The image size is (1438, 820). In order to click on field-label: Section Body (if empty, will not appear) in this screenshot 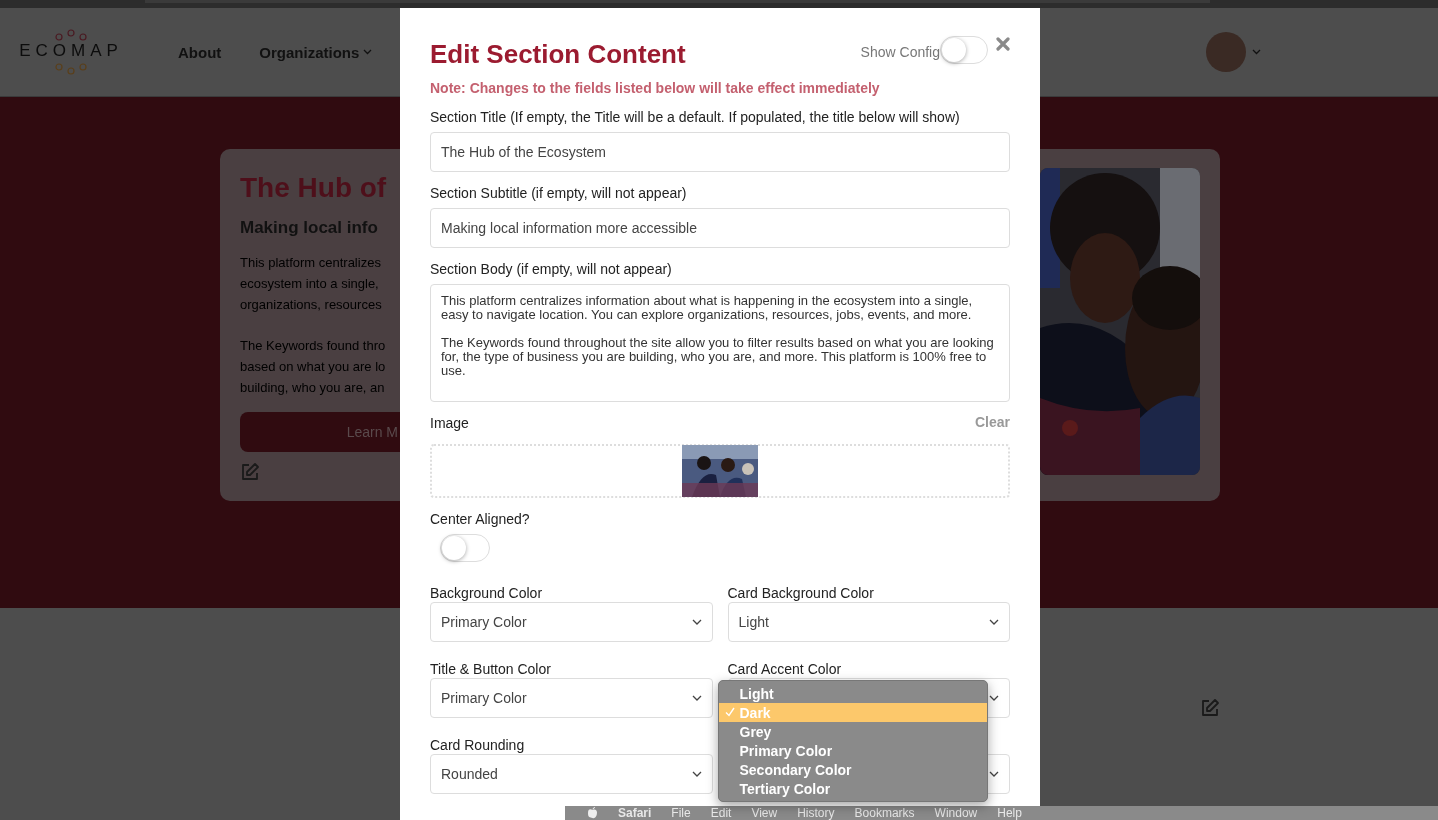, I will do `click(551, 269)`.